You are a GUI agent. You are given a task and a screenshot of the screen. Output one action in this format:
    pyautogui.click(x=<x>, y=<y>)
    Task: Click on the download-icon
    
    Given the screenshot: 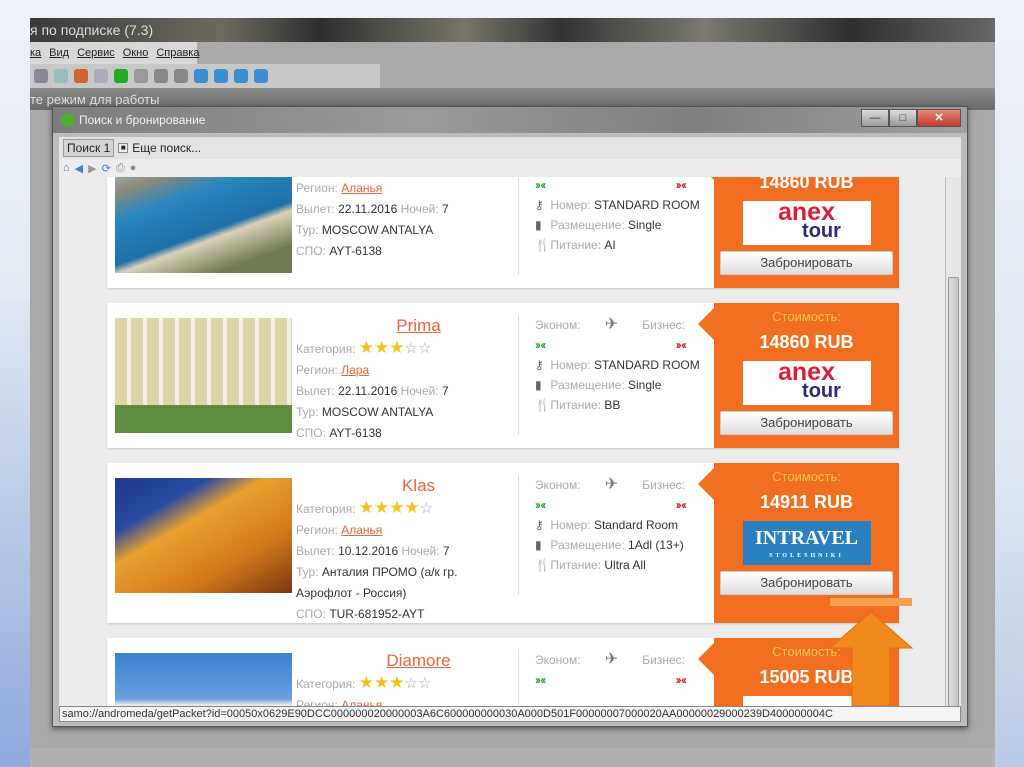 What is the action you would take?
    pyautogui.click(x=221, y=76)
    